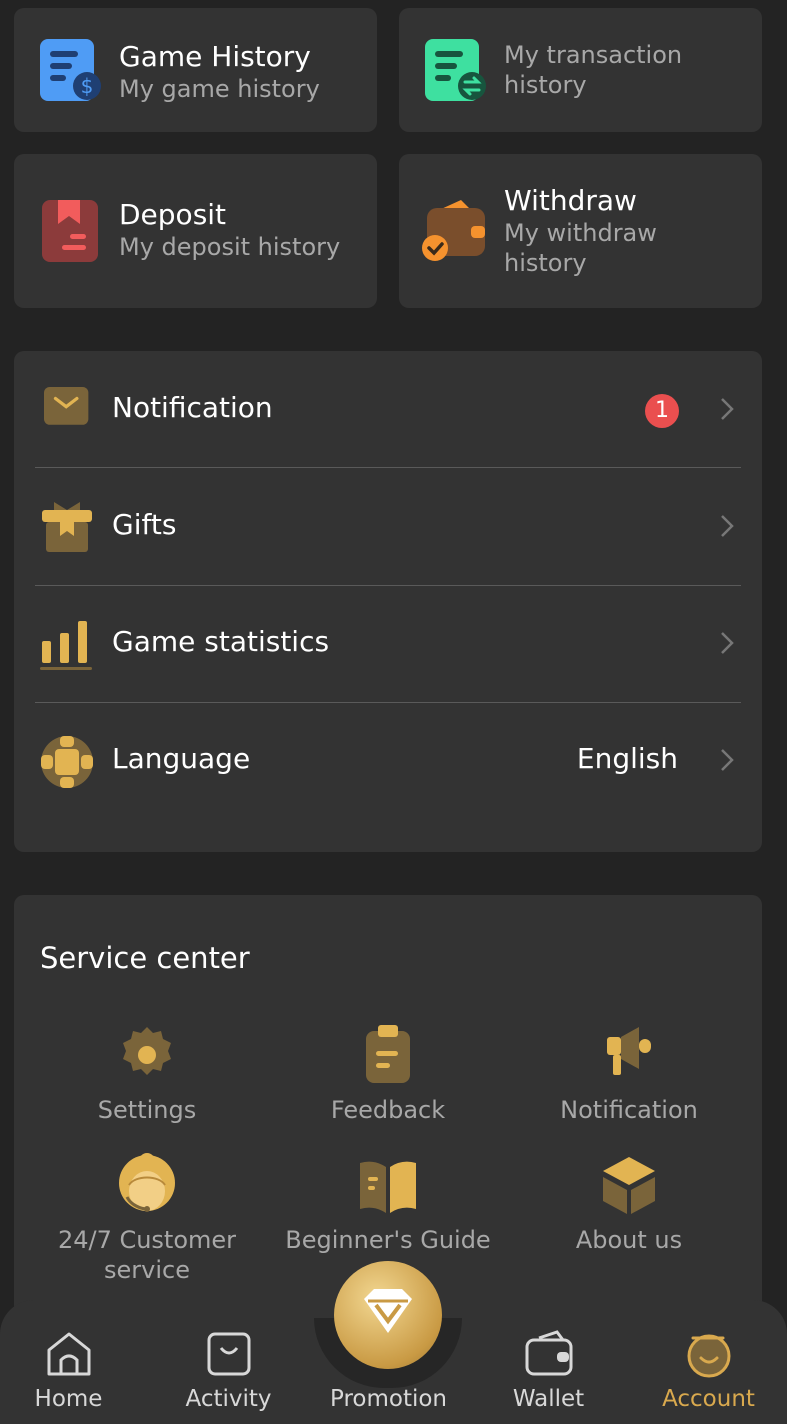 The image size is (787, 1424). Describe the element at coordinates (68, 1354) in the screenshot. I see `home-icon` at that location.